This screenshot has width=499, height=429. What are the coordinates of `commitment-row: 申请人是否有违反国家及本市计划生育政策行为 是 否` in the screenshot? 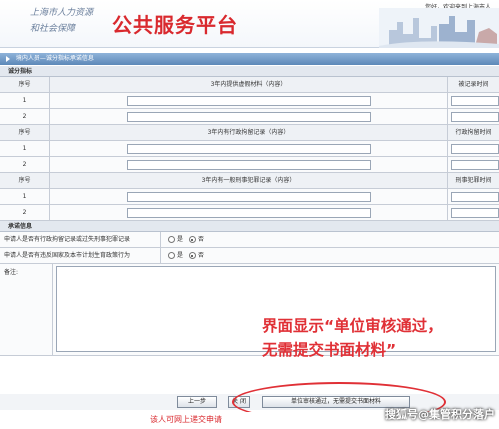 It's located at (249, 256).